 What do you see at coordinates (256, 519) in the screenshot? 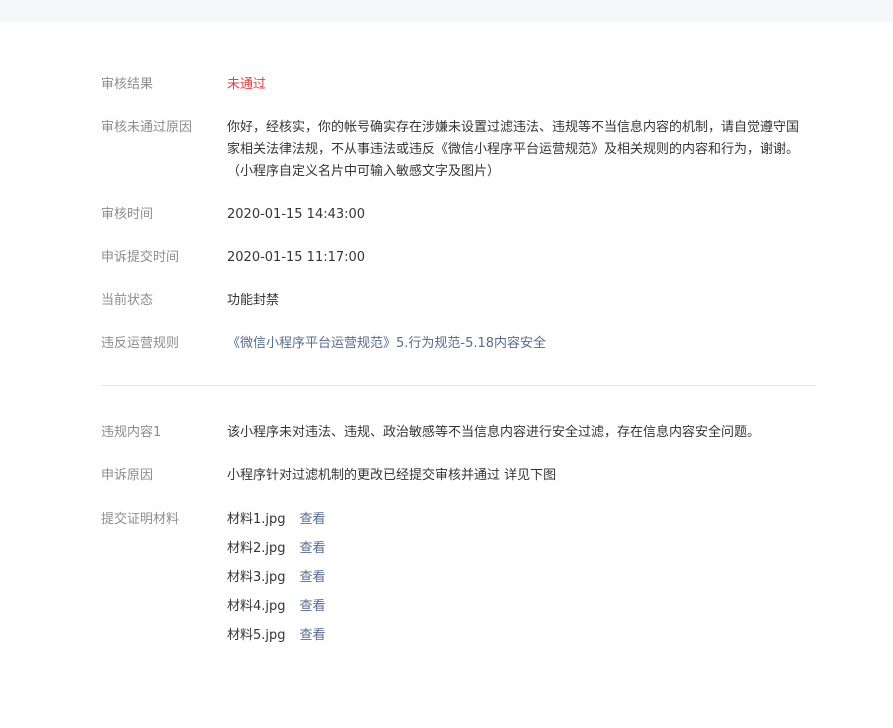
I see `material-filename: 材料1.jpg` at bounding box center [256, 519].